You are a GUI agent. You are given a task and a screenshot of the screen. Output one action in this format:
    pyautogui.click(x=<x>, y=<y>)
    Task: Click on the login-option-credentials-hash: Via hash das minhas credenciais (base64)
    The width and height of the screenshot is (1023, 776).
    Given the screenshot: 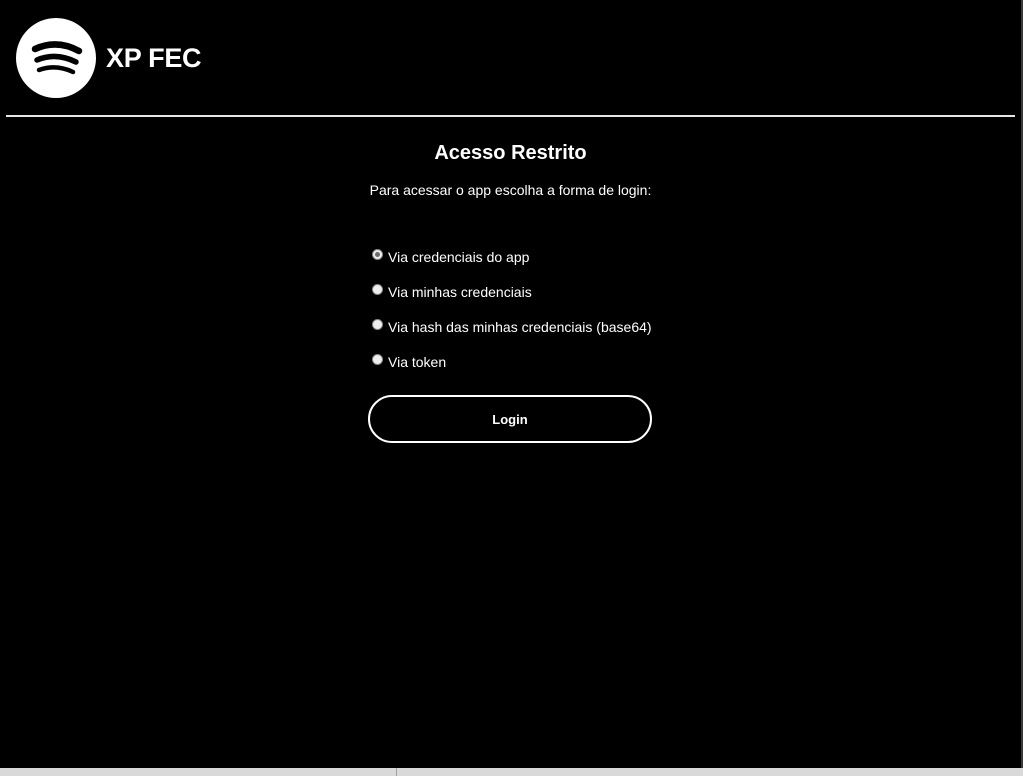 What is the action you would take?
    pyautogui.click(x=512, y=326)
    